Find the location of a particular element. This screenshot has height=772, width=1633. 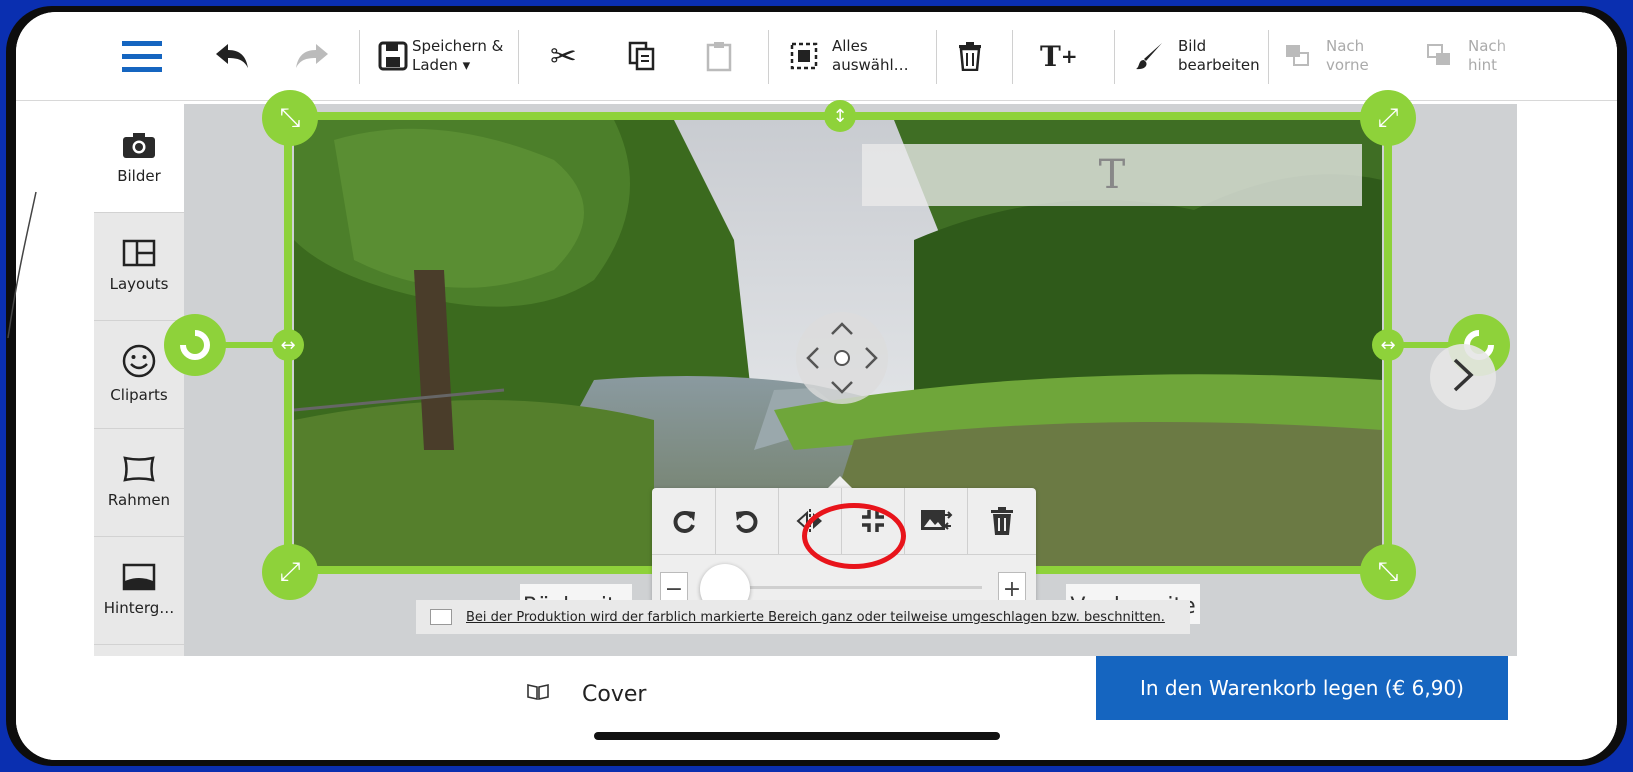

bottom-bar: Cover In den Warenkorb legen (€ 6,90) is located at coordinates (816, 708).